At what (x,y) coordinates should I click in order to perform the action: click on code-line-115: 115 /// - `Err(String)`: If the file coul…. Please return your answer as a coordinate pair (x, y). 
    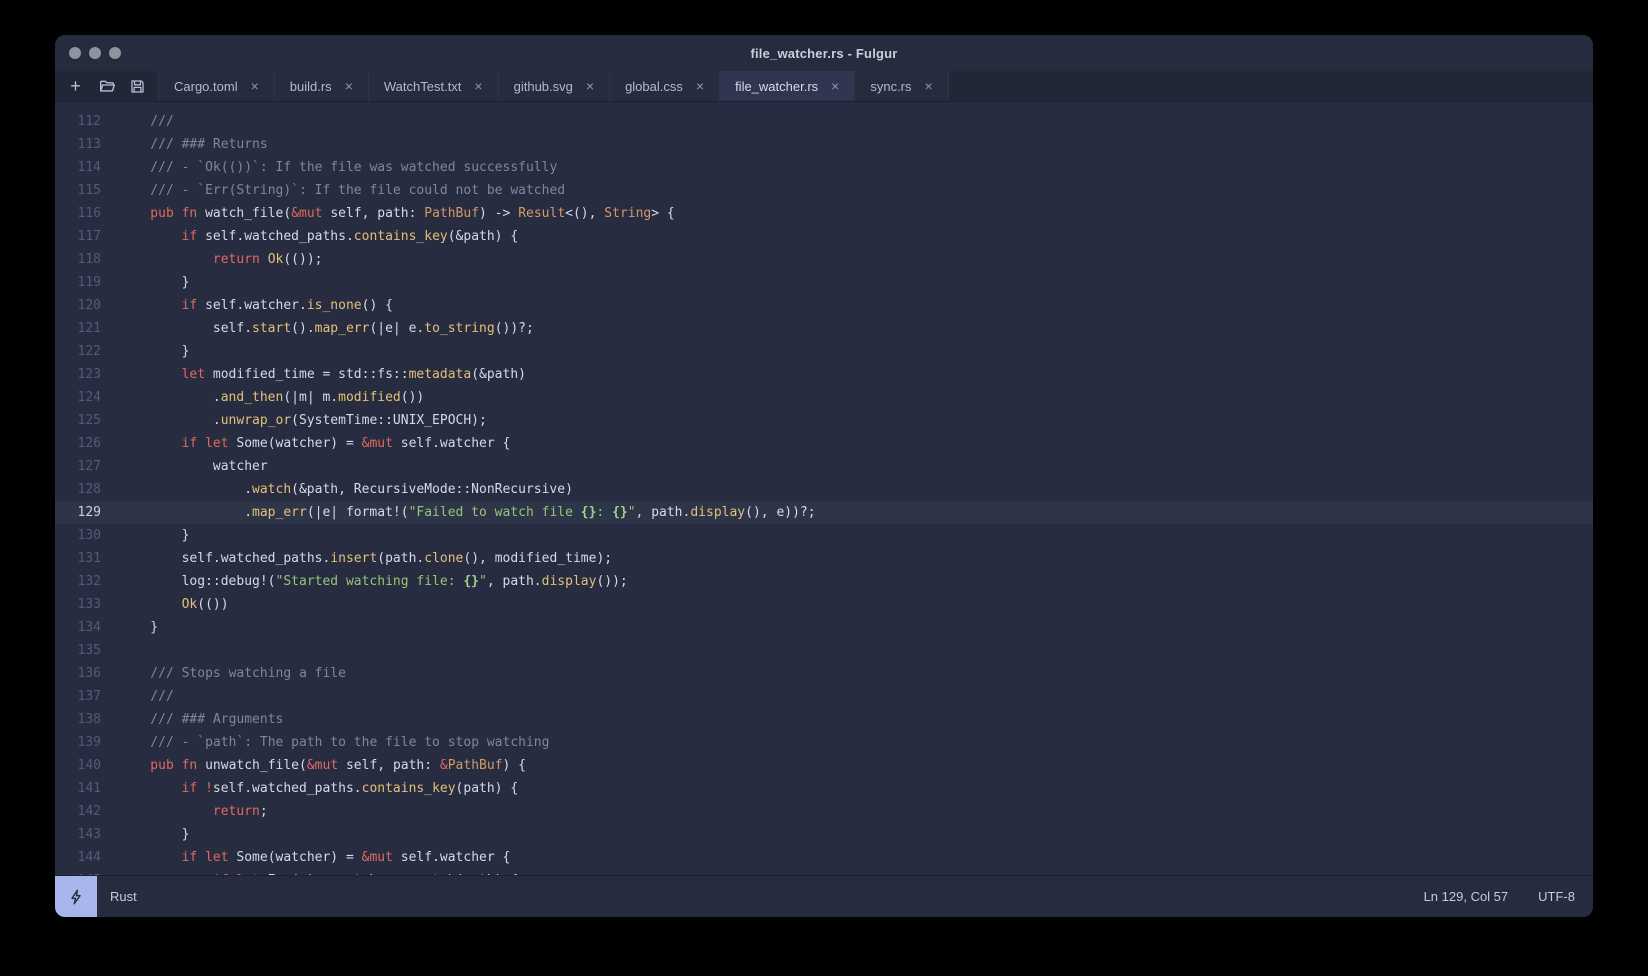
    Looking at the image, I should click on (824, 190).